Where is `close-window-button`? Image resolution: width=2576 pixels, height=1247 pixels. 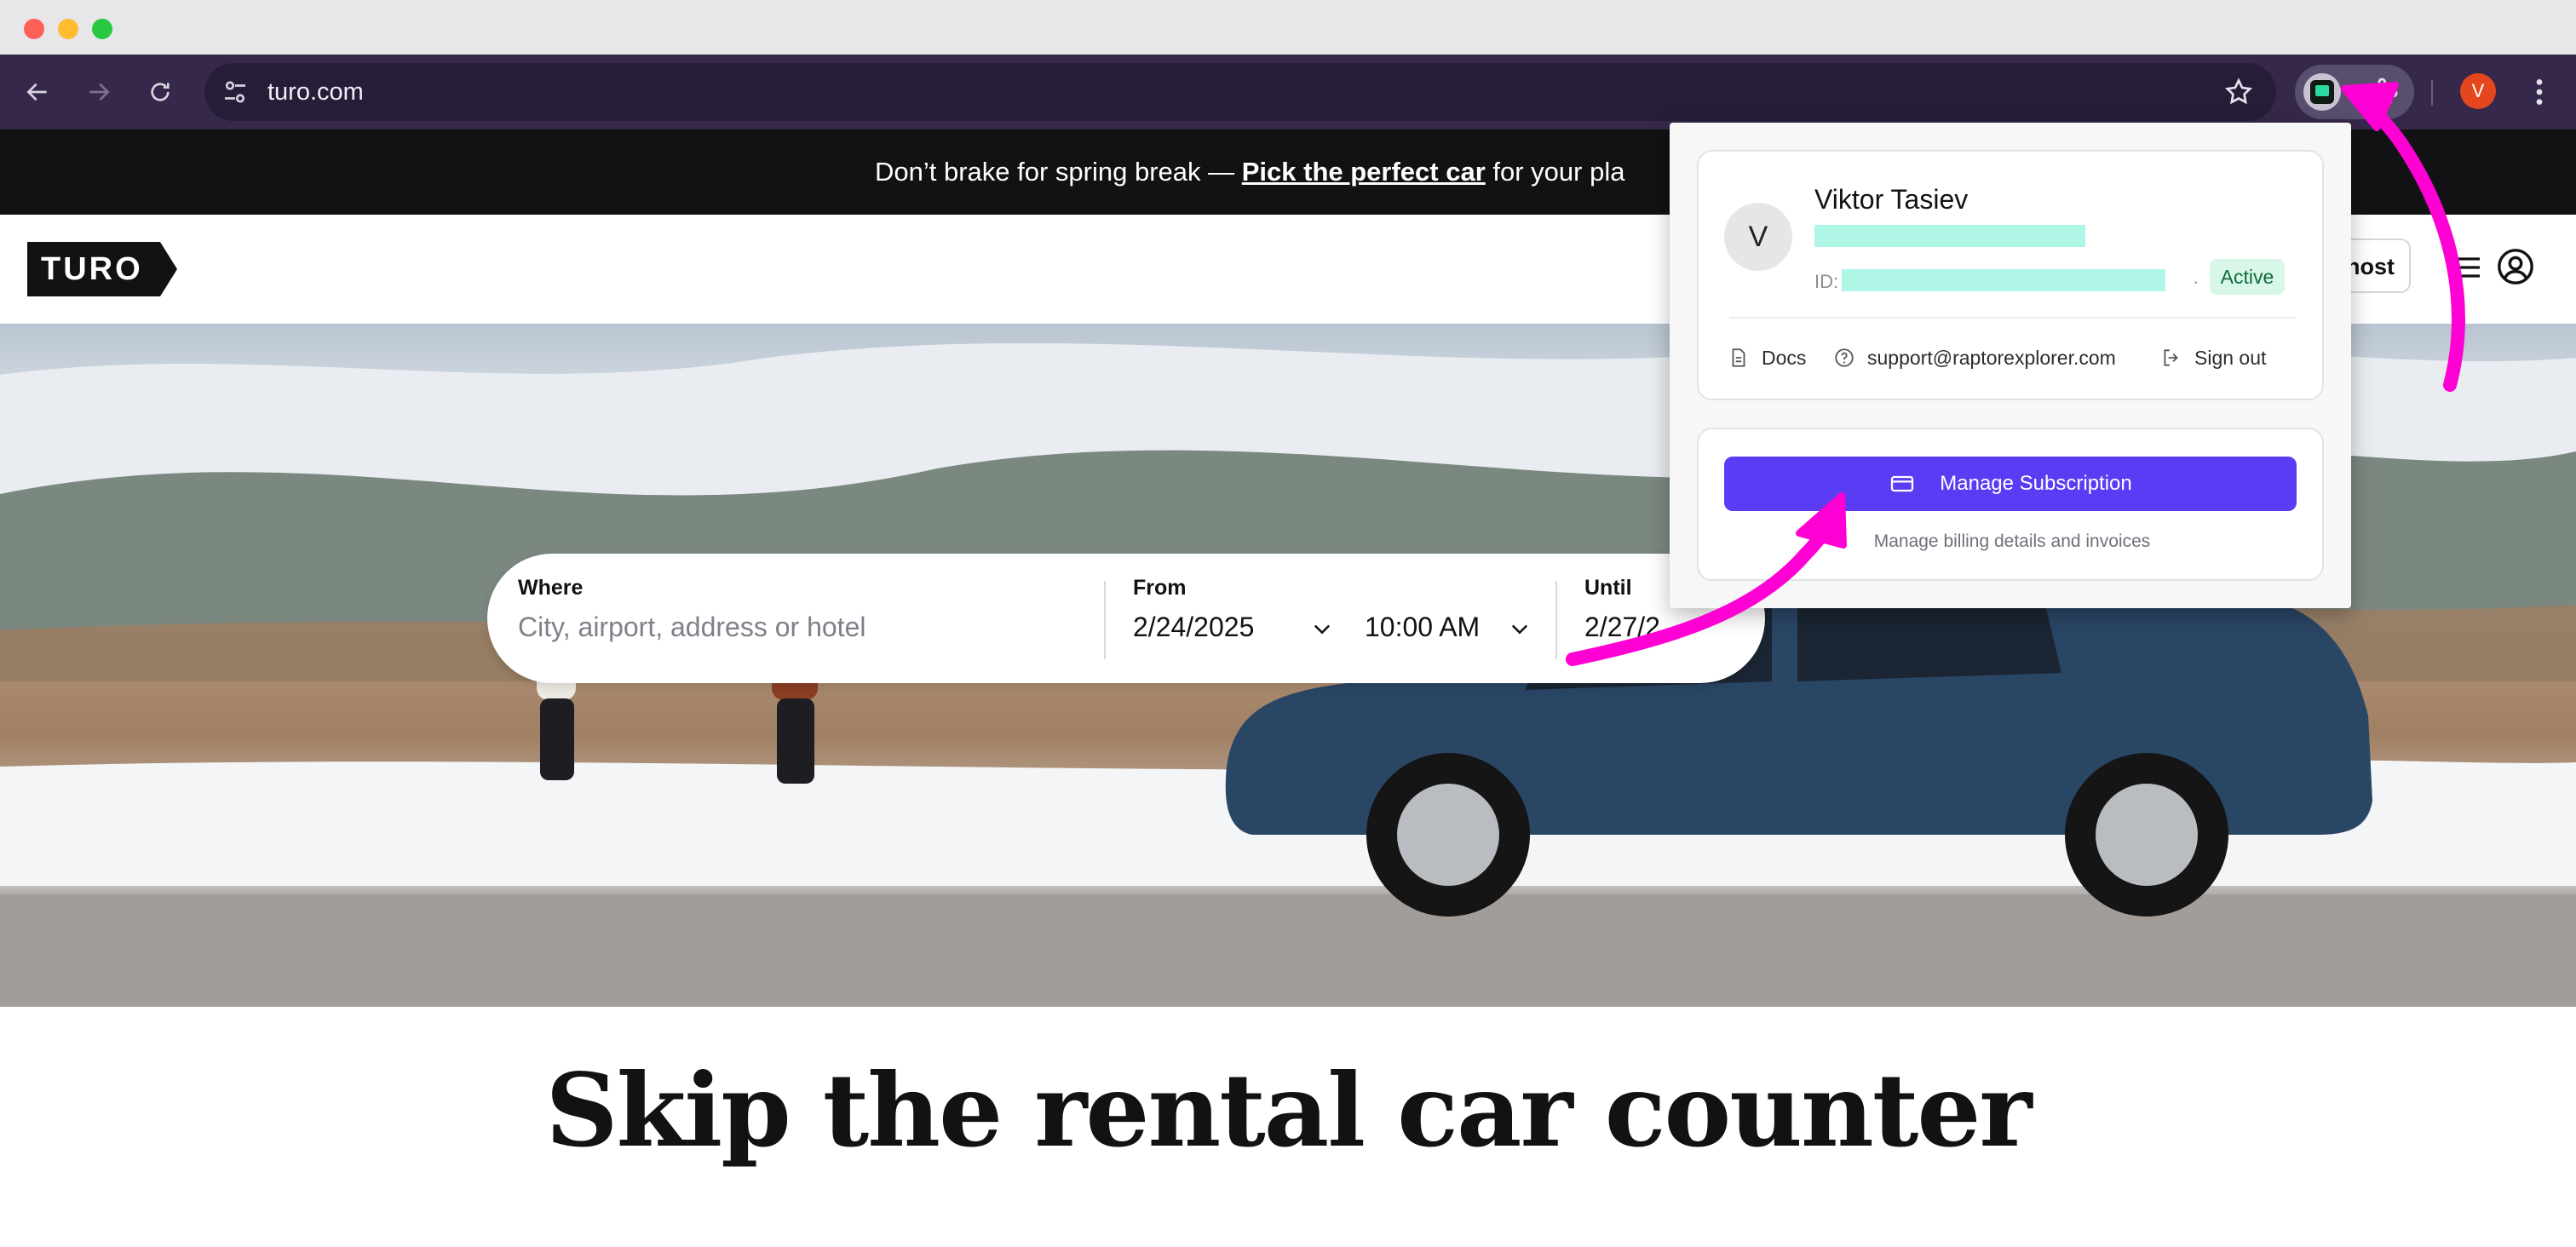 close-window-button is located at coordinates (34, 29).